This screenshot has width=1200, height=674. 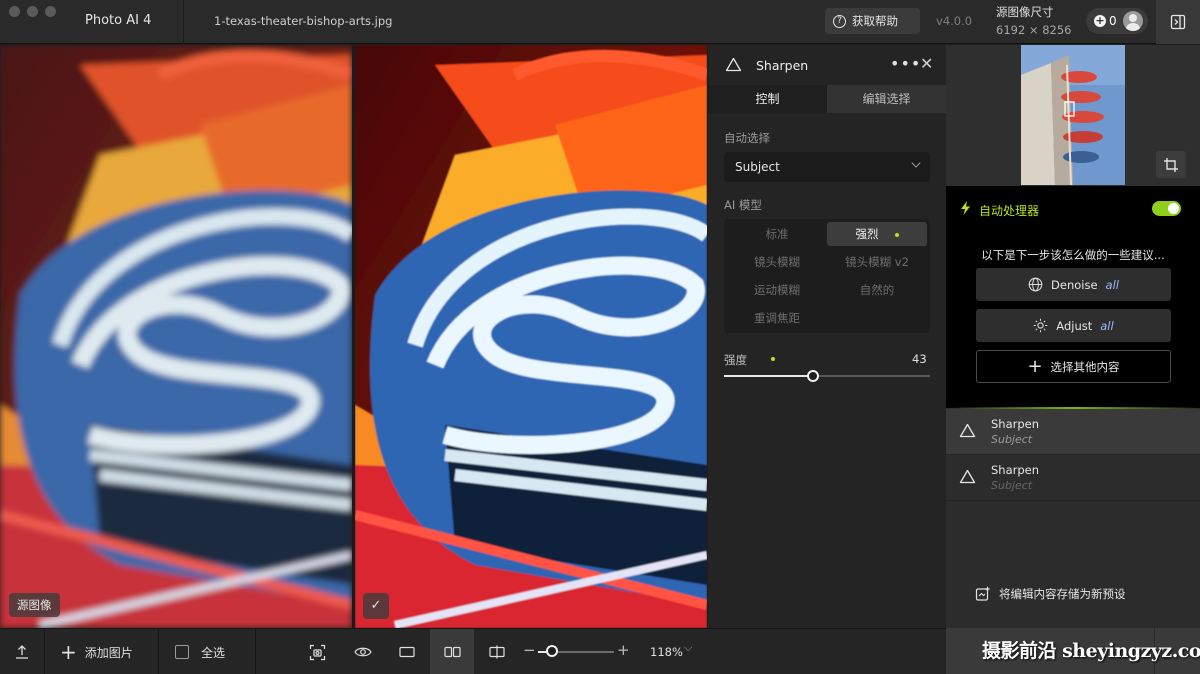 I want to click on file-name: 1-texas-theater-bishop-arts.jpg, so click(x=303, y=21).